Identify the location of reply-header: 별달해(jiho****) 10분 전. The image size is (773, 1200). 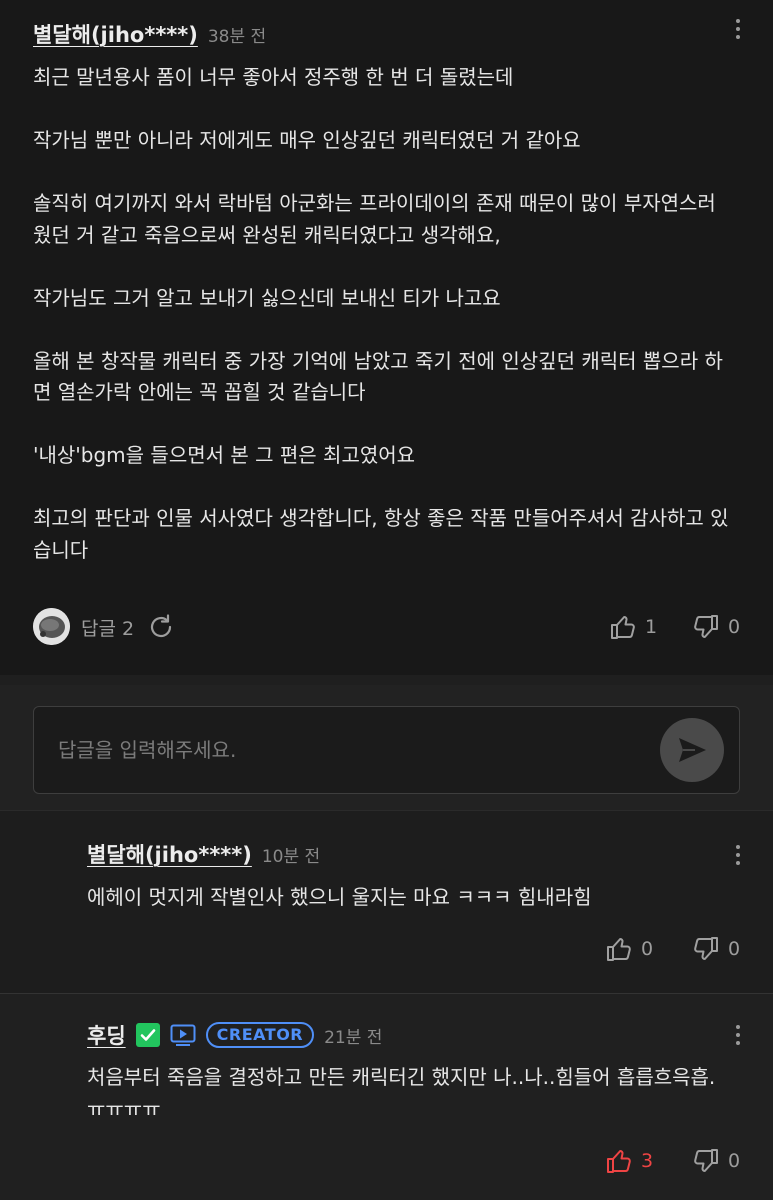
(203, 854).